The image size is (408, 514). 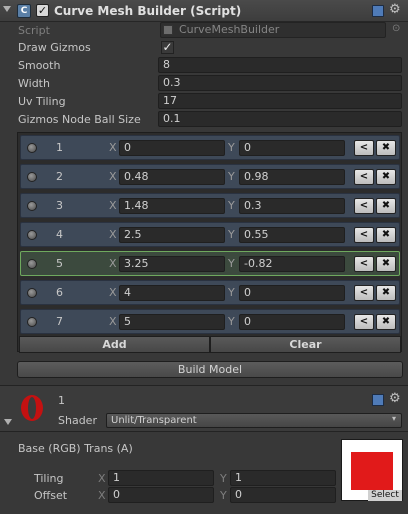 I want to click on texture-slot: Select, so click(x=372, y=470).